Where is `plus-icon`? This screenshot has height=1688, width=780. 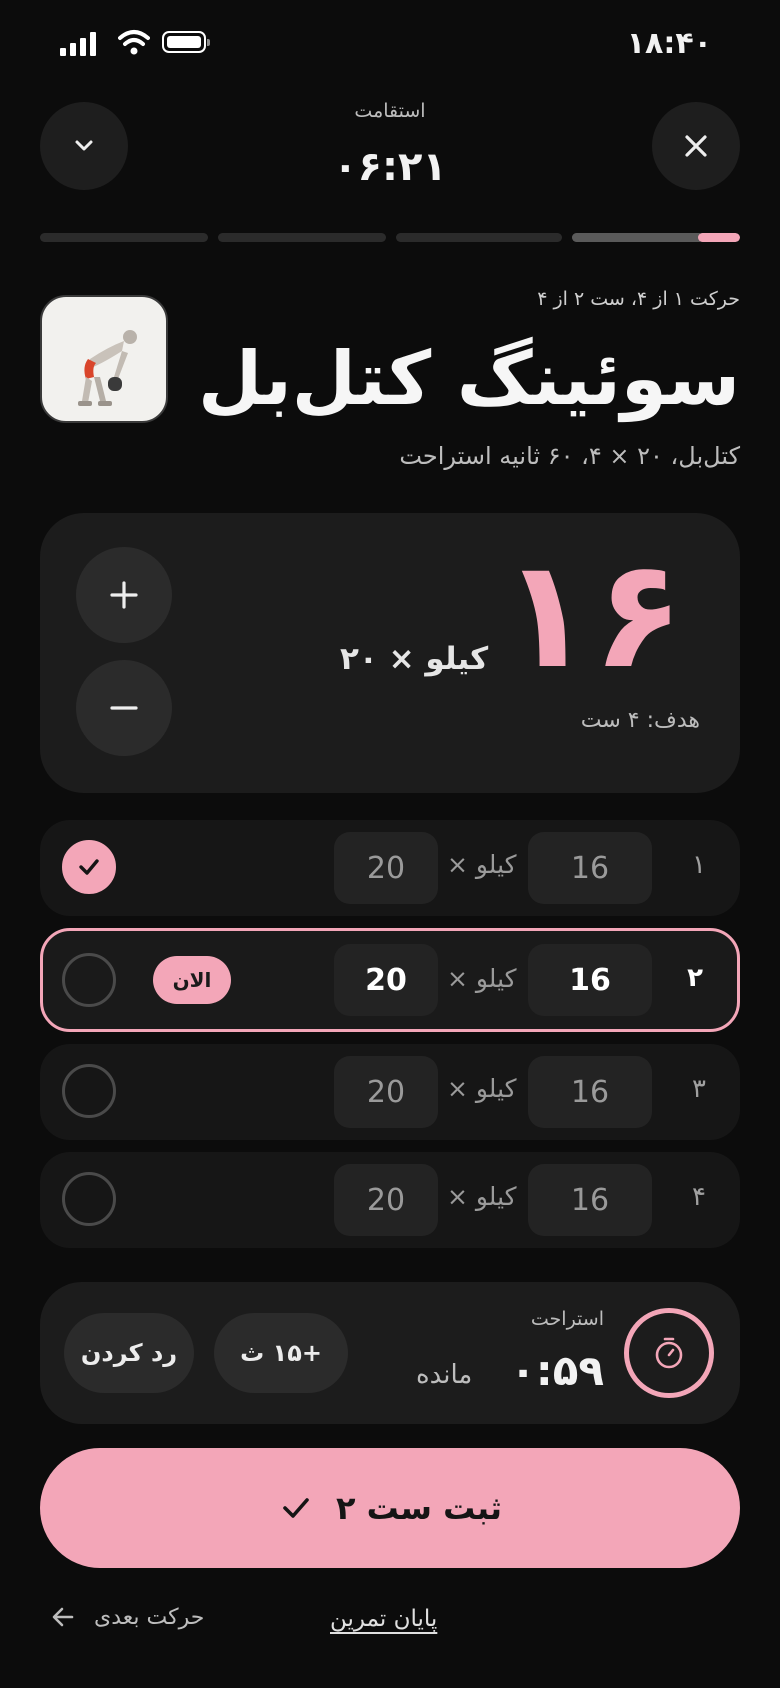 plus-icon is located at coordinates (124, 595).